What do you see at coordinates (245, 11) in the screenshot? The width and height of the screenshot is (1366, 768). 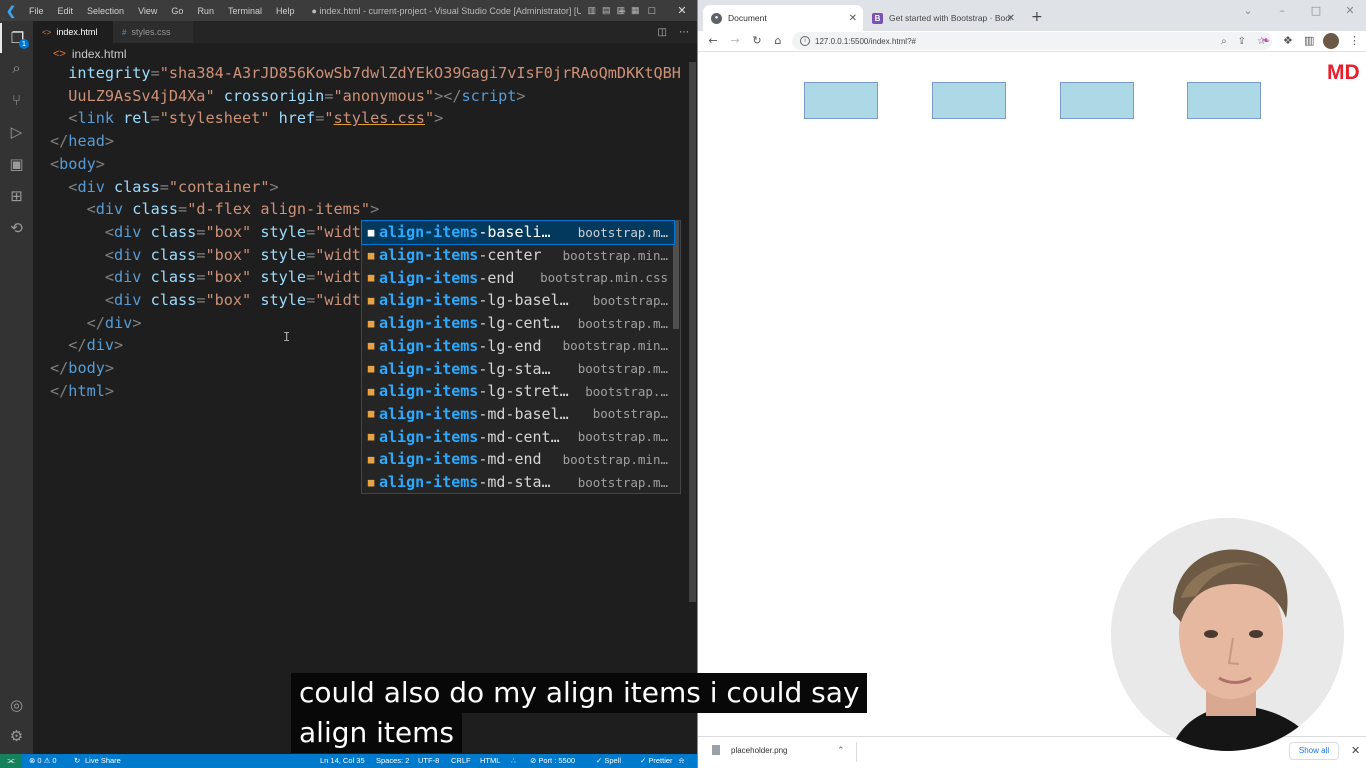 I see `menu-terminal: Terminal` at bounding box center [245, 11].